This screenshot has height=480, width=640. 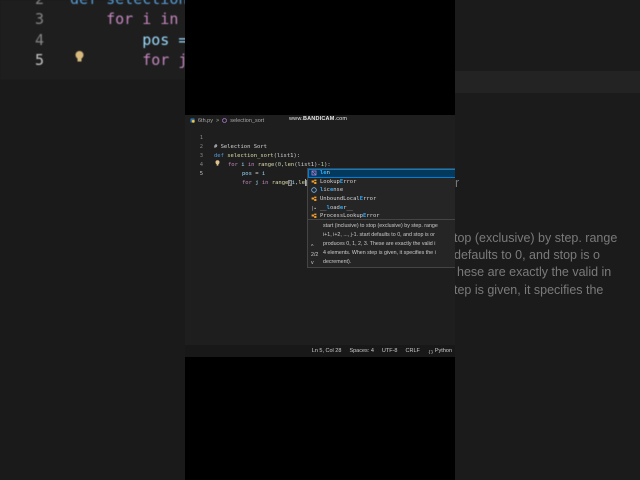 I want to click on background-code-text: pos =, so click(x=127, y=40).